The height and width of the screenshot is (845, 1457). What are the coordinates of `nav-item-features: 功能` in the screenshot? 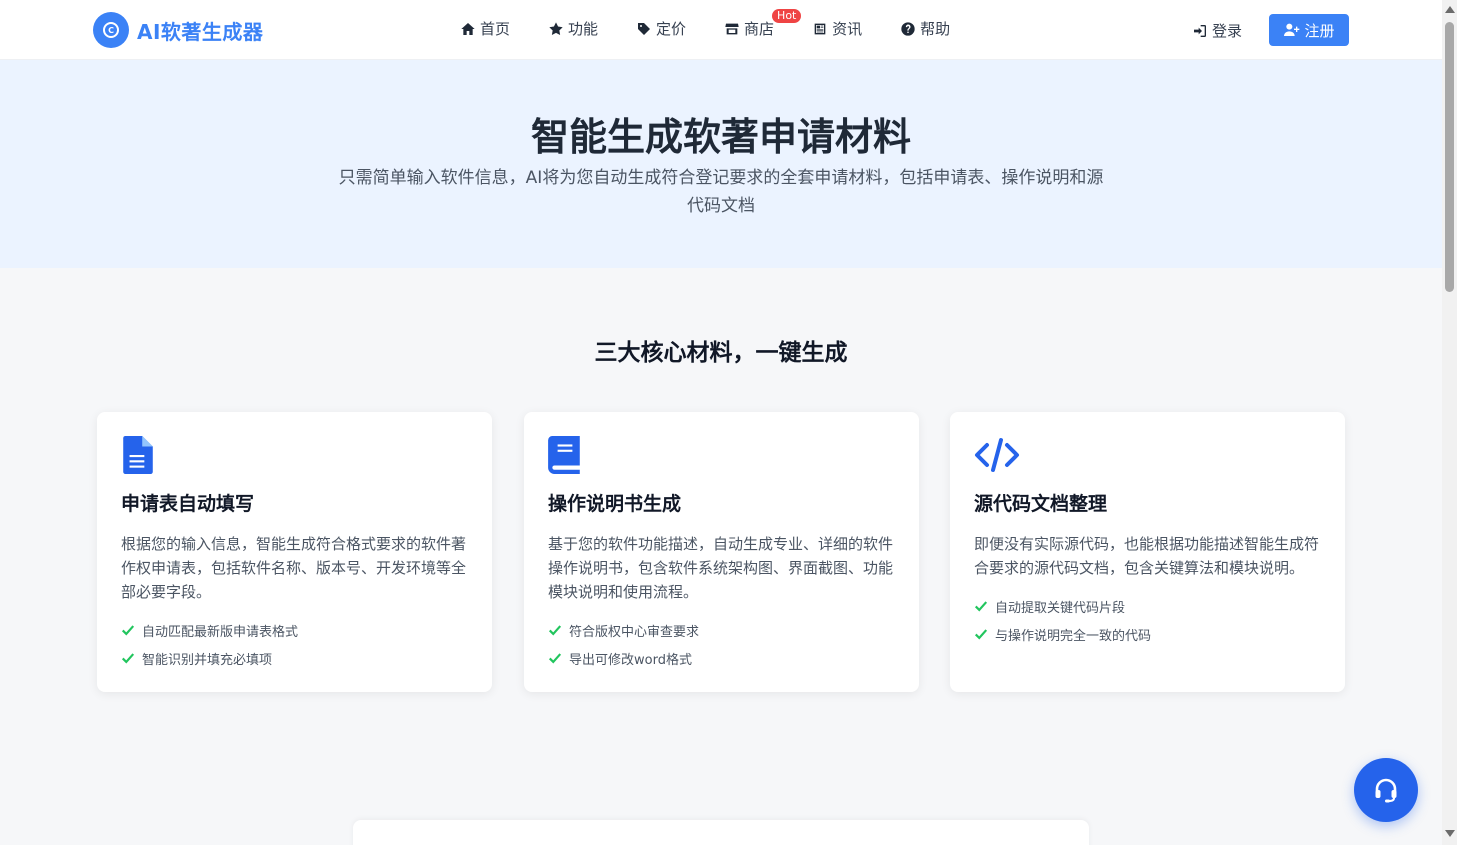 It's located at (573, 28).